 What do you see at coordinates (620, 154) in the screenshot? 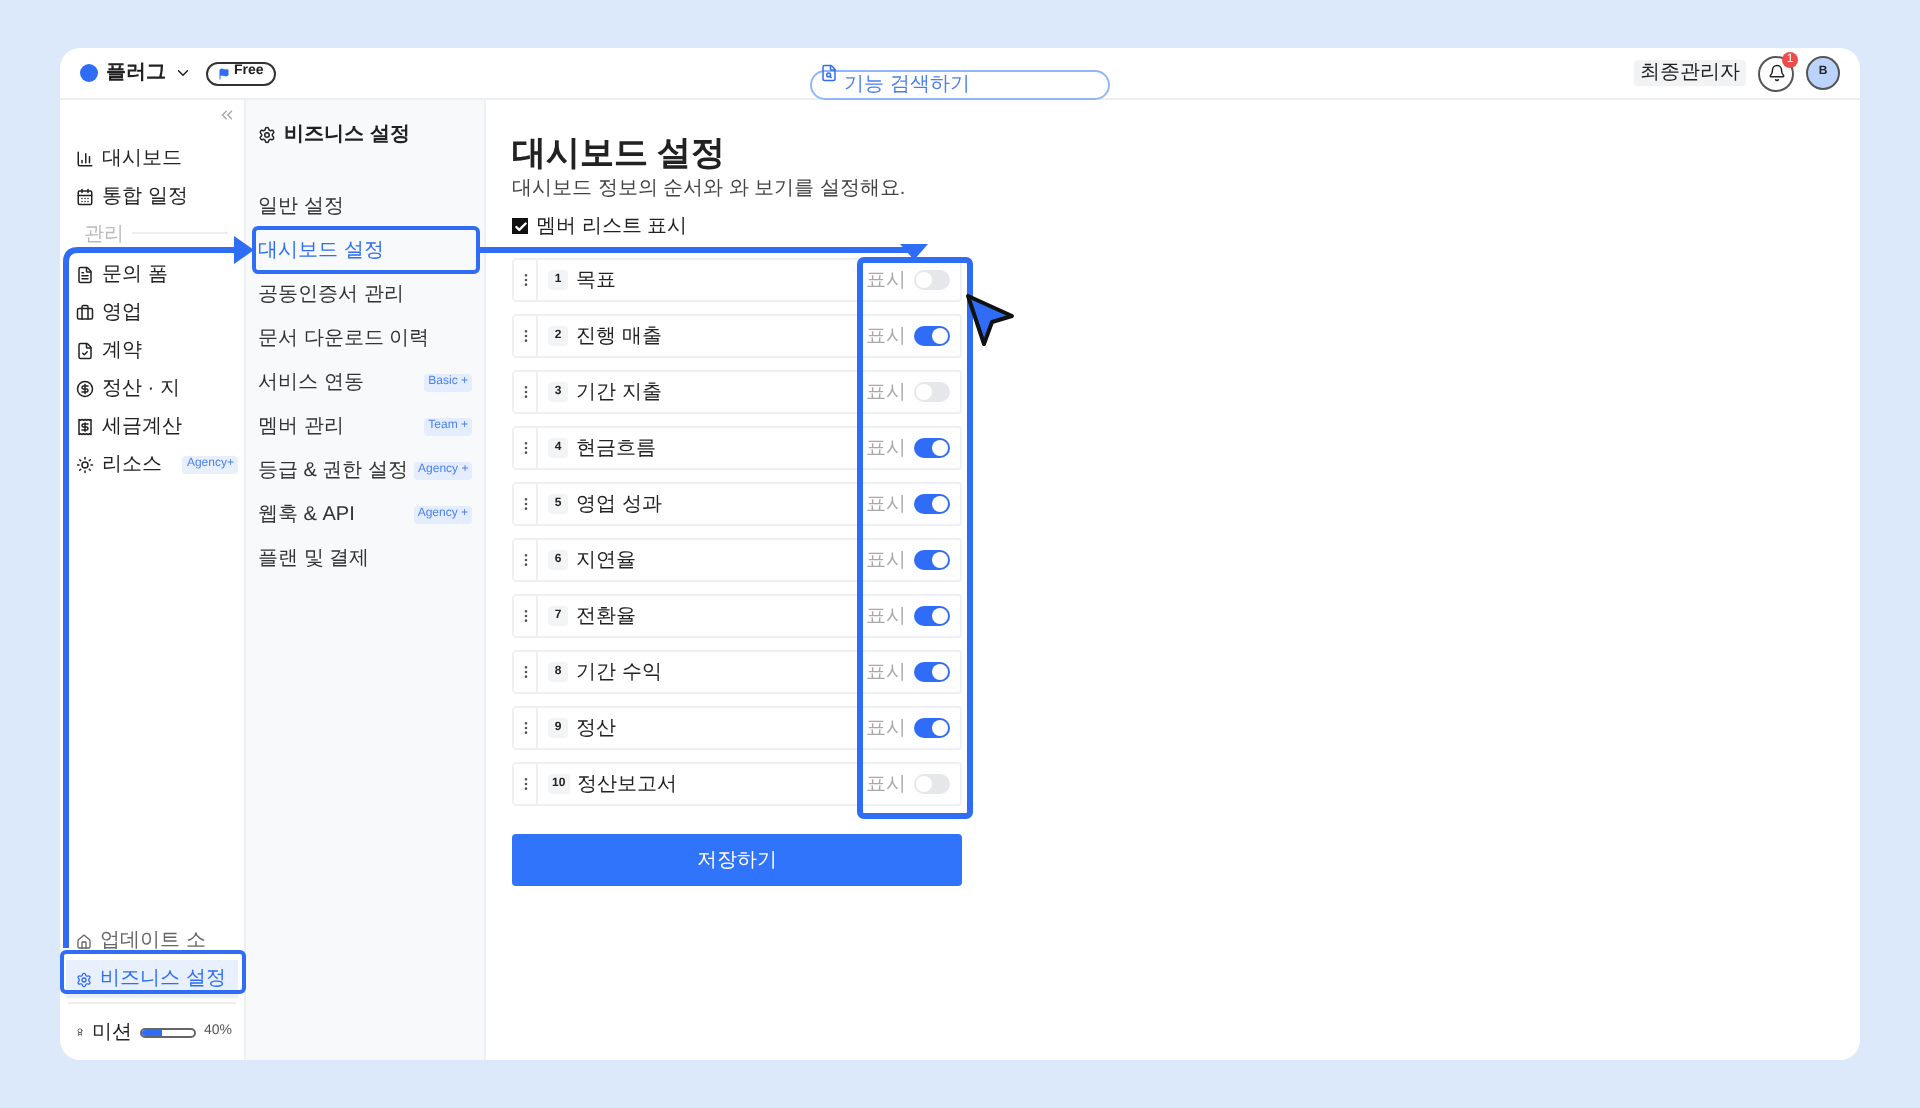
I see `page-title: 대시보드 설정` at bounding box center [620, 154].